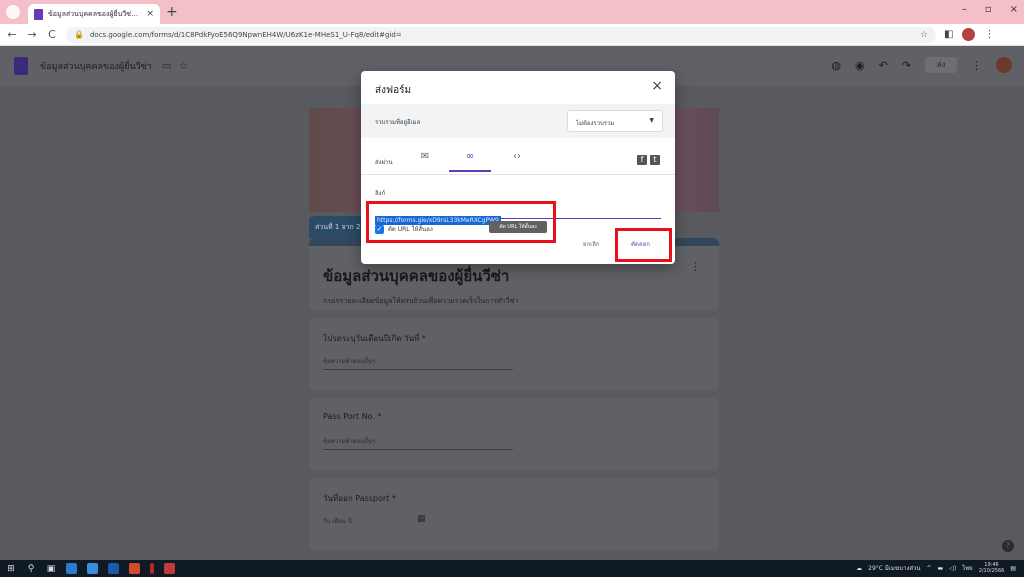 The image size is (1024, 577). Describe the element at coordinates (96, 66) in the screenshot. I see `doc-title: ข้อมูลส่วนบุคคลของผู้ยื่นวีซ่า` at that location.